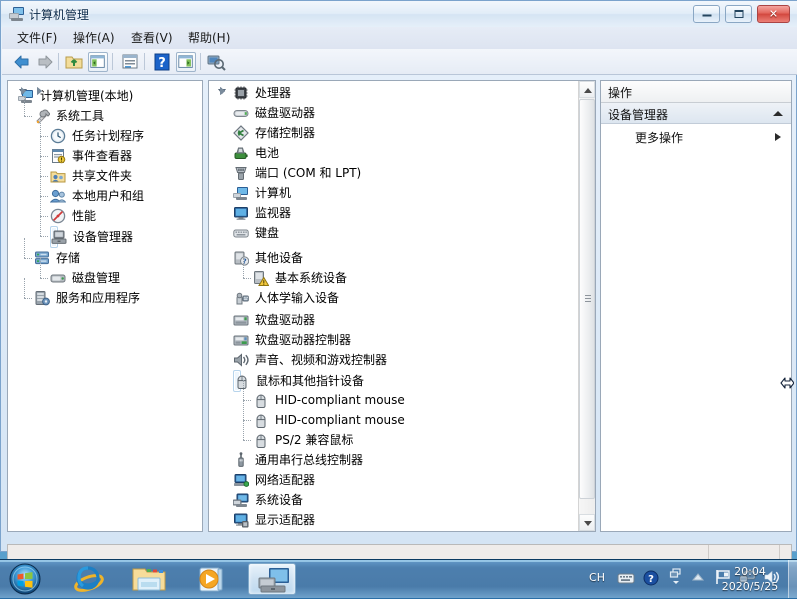 The height and width of the screenshot is (599, 797). Describe the element at coordinates (241, 520) in the screenshot. I see `display-adapter-icon` at that location.